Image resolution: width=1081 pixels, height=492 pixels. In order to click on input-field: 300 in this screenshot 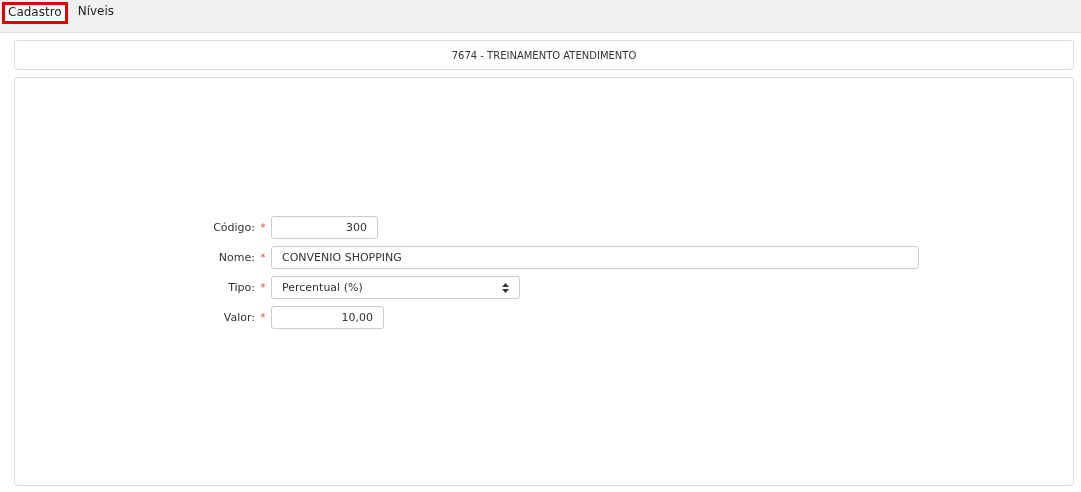, I will do `click(324, 227)`.